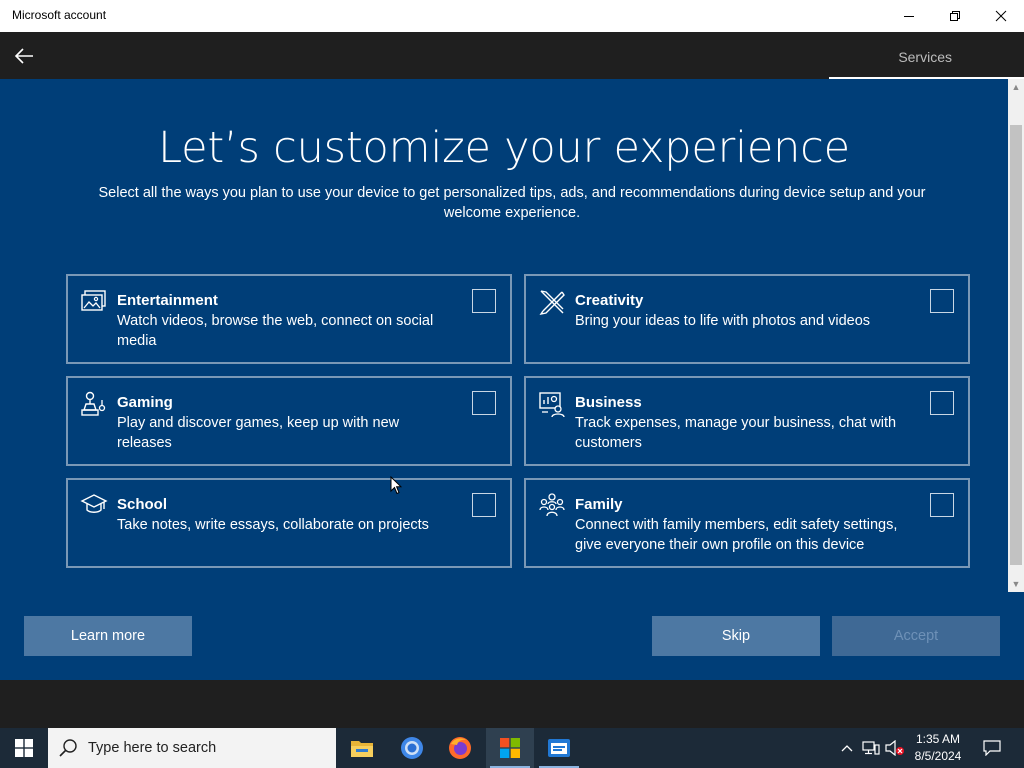 The height and width of the screenshot is (768, 1024). Describe the element at coordinates (552, 505) in the screenshot. I see `family-icon` at that location.